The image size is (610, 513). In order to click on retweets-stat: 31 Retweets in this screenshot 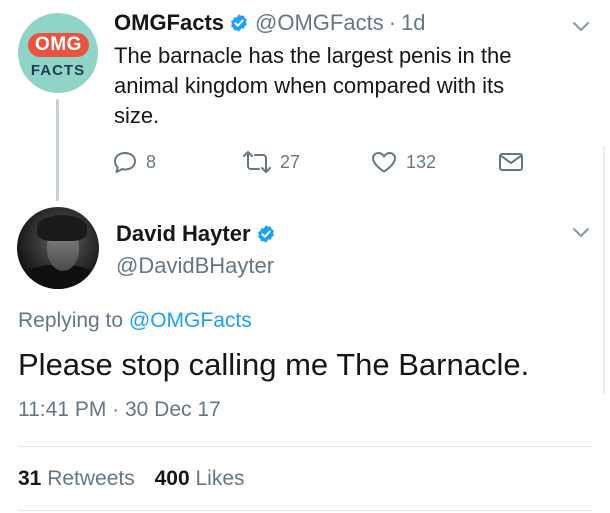, I will do `click(76, 478)`.